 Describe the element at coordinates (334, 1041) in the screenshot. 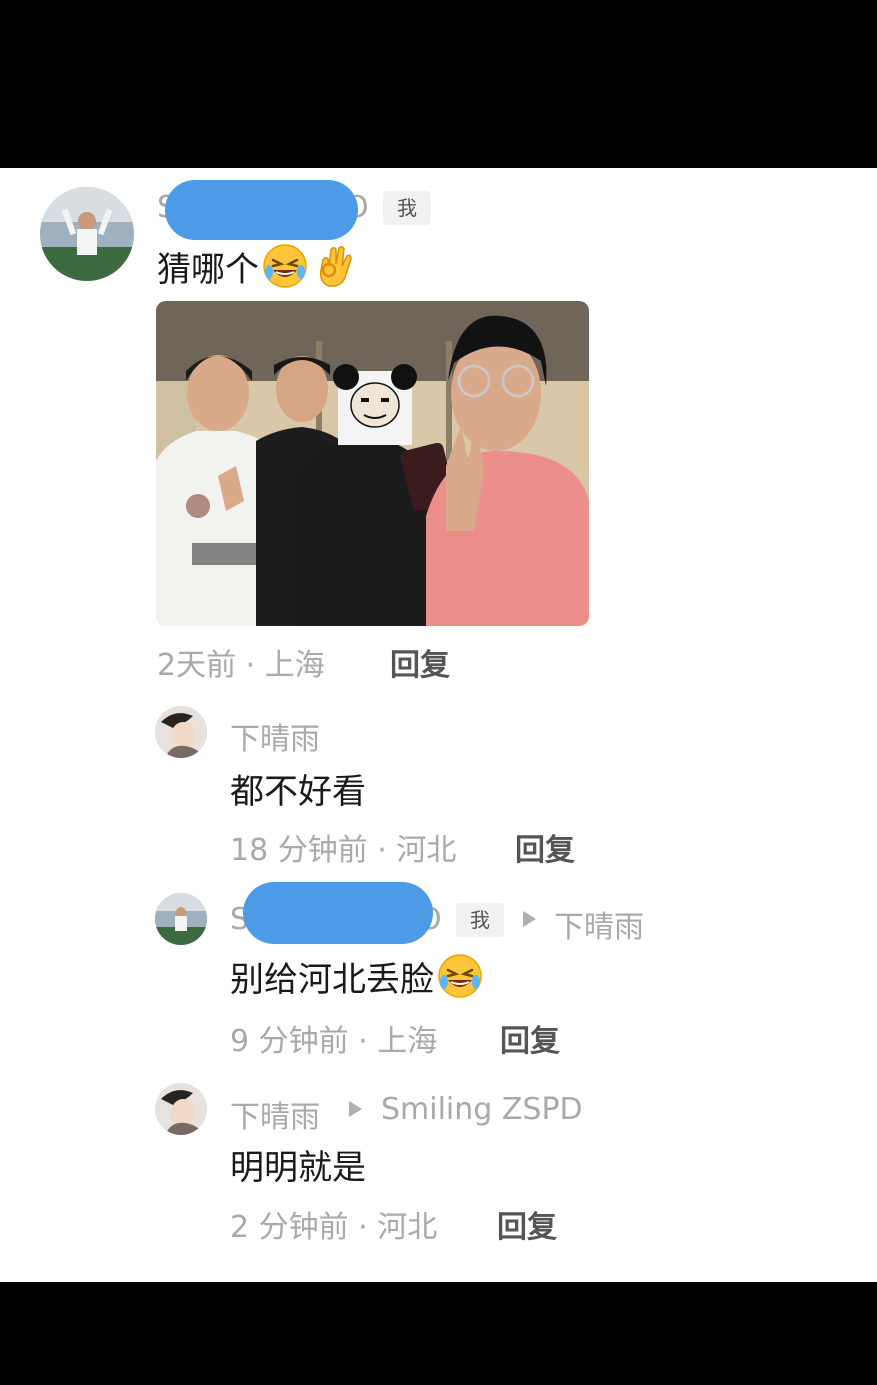

I see `reply-time-location: 9 分钟前 · 上海` at that location.